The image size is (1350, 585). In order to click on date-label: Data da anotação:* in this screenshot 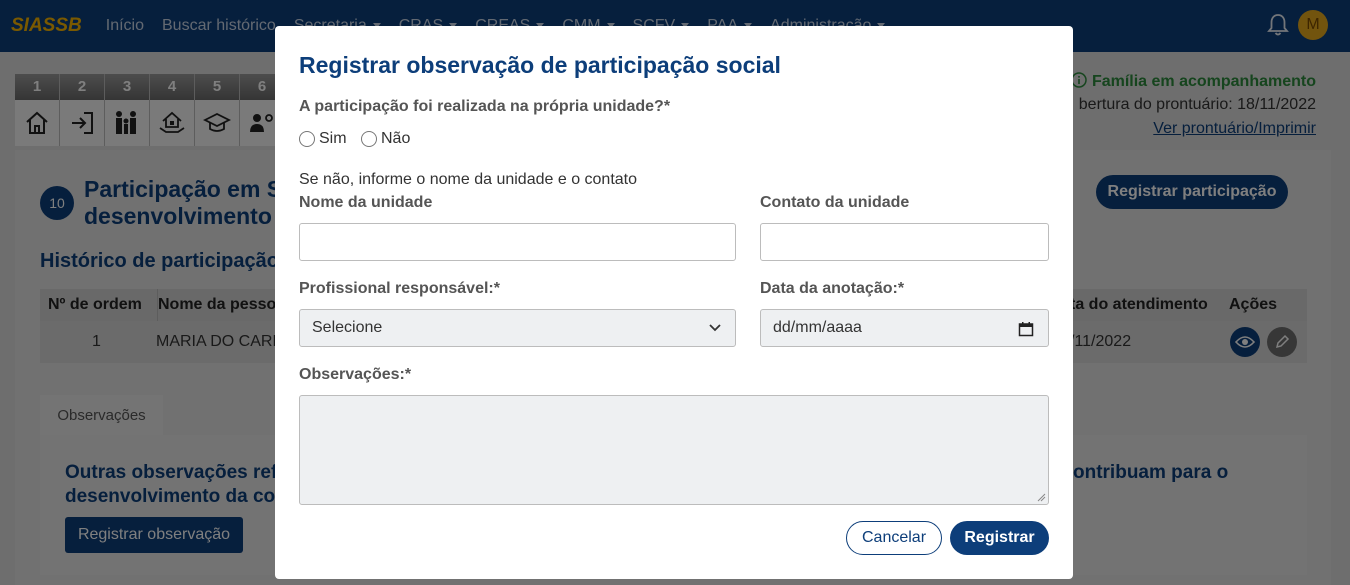, I will do `click(832, 288)`.